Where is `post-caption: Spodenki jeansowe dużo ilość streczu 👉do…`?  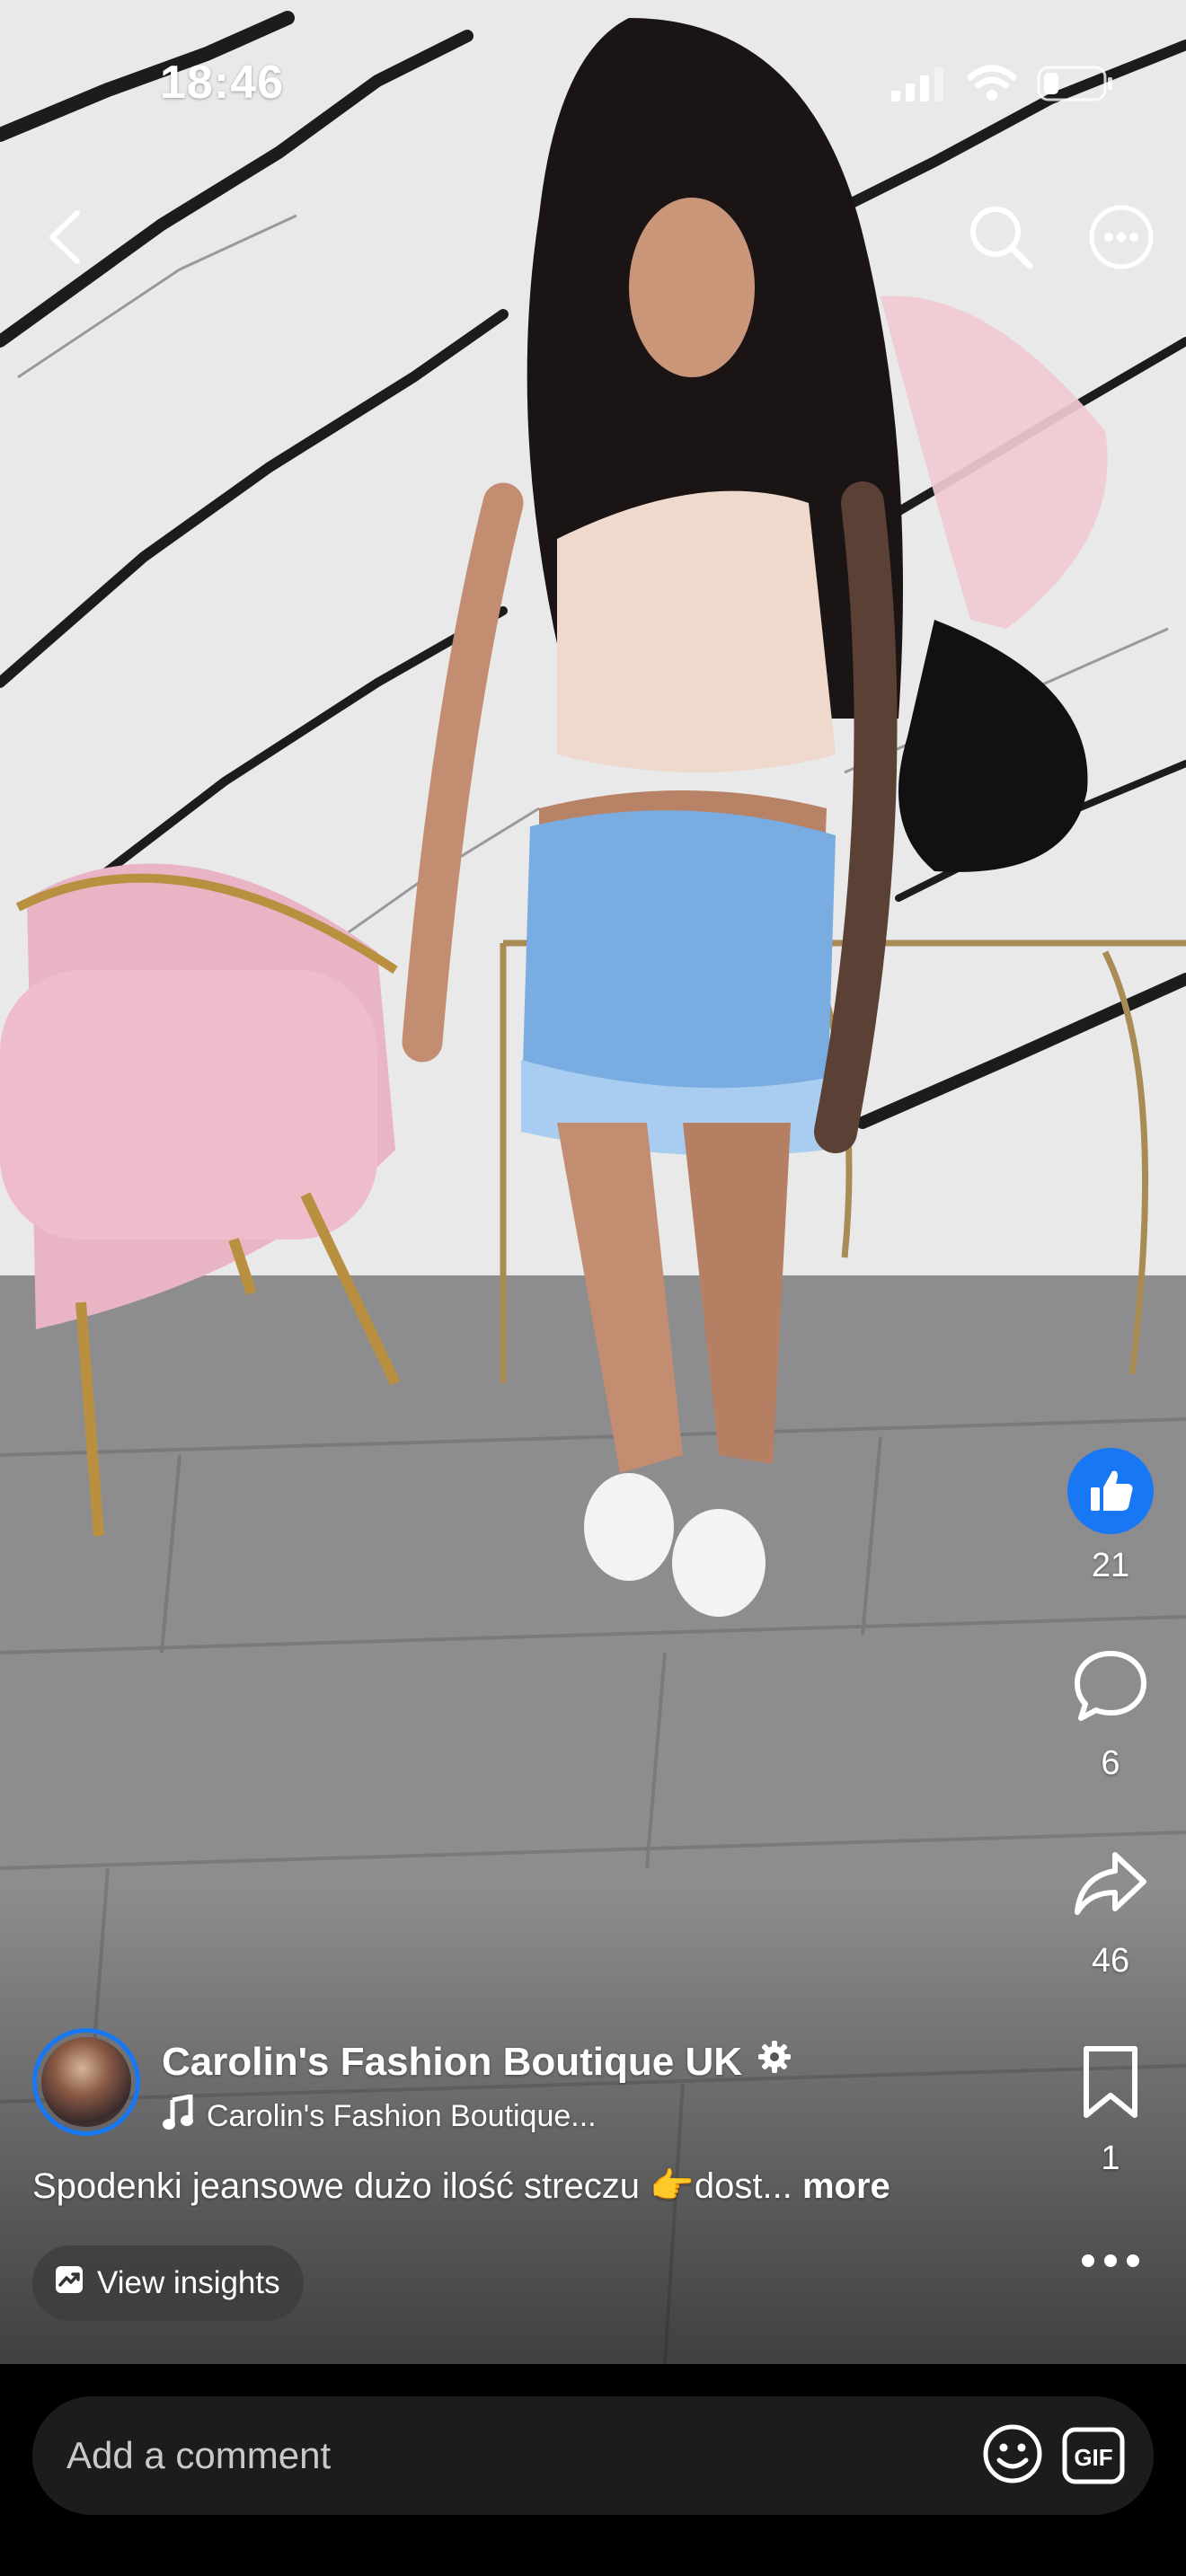
post-caption: Spodenki jeansowe dużo ilość streczu 👉do… is located at coordinates (535, 2186).